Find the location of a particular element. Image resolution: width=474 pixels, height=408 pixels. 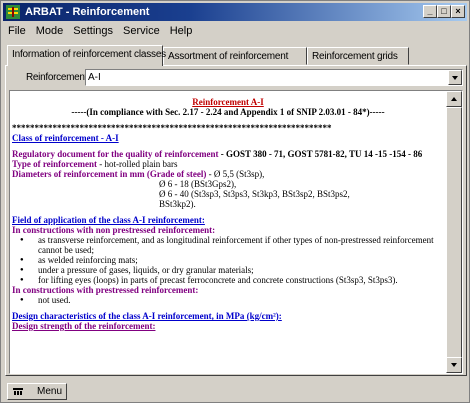

tab-information-of-reinforcement-classes: Information of reinforcement classes is located at coordinates (86, 55).